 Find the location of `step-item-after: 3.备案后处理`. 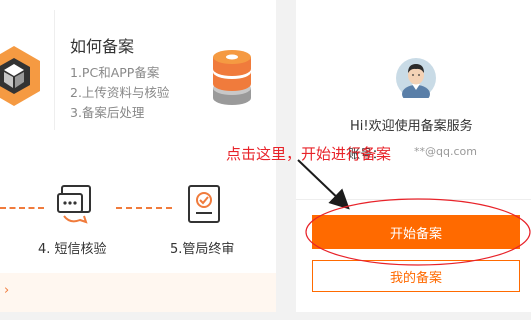

step-item-after: 3.备案后处理 is located at coordinates (119, 113).